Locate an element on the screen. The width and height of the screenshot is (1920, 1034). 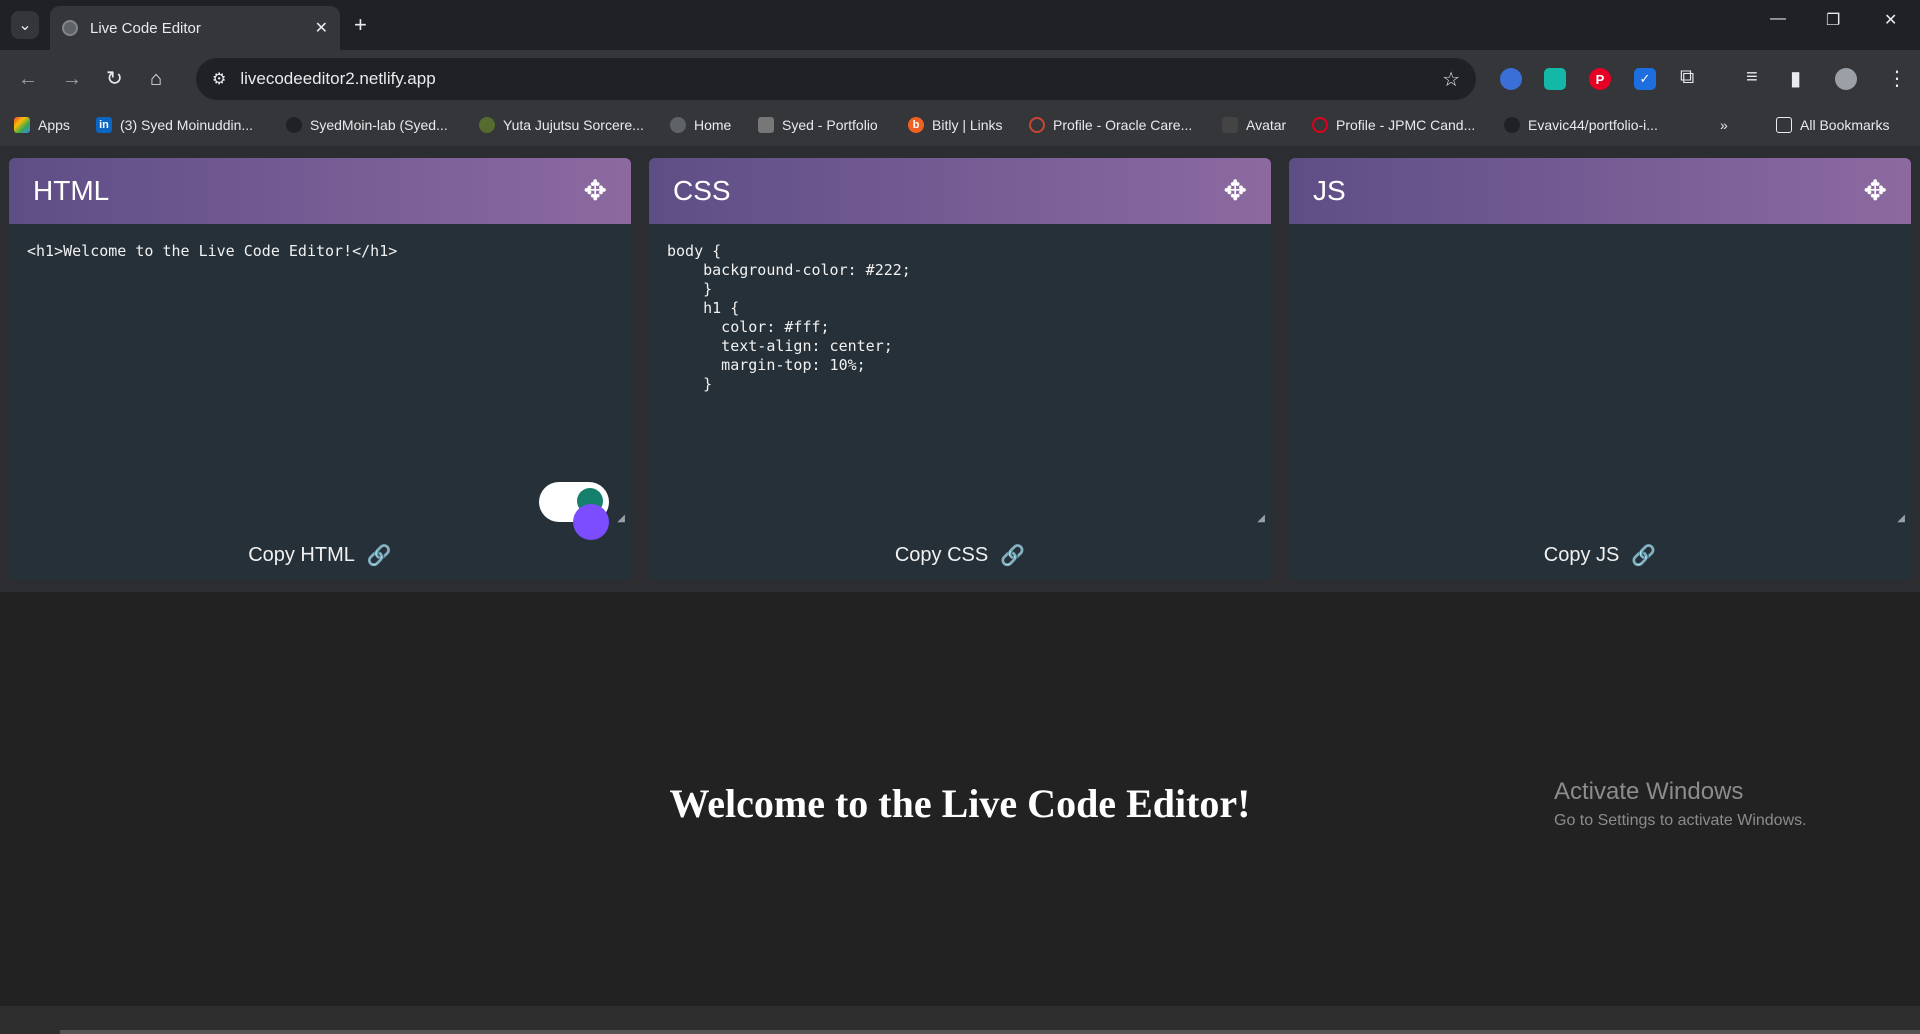
chevron-down-icon: ⌄ is located at coordinates (25, 25).